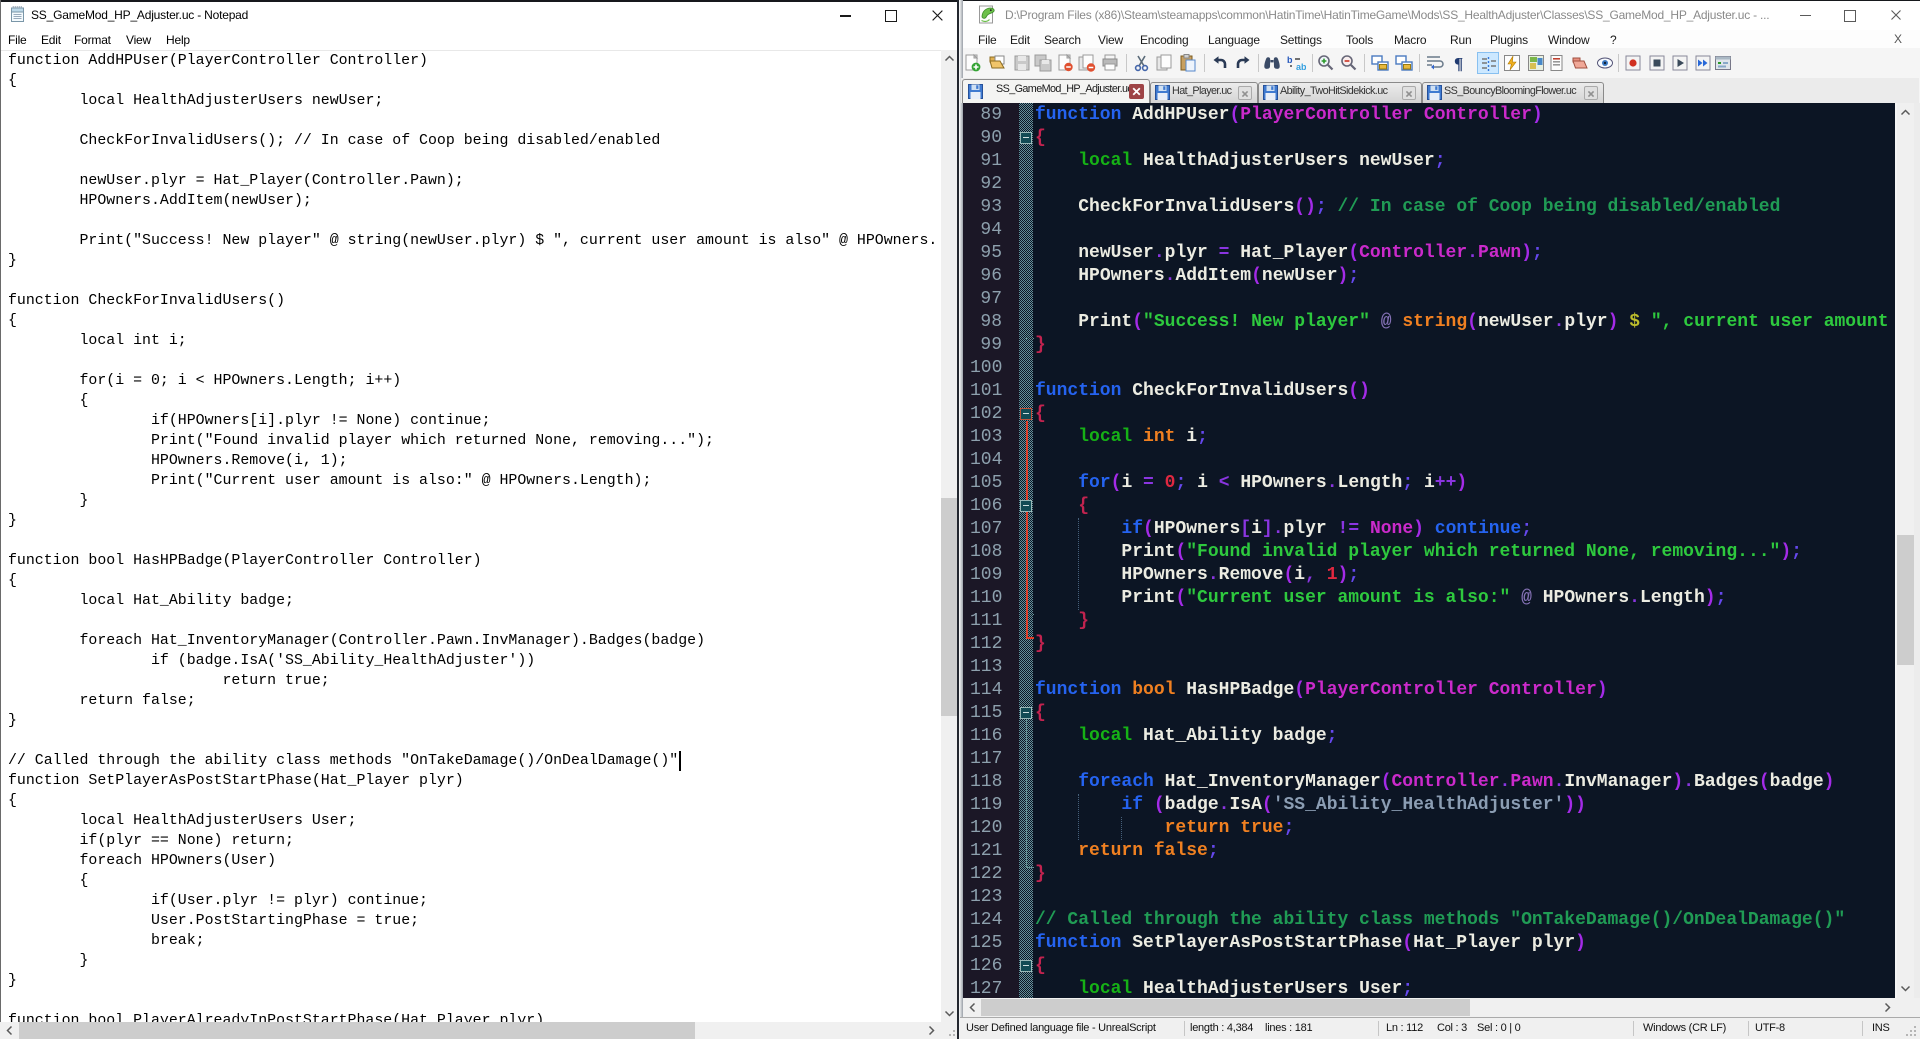 The height and width of the screenshot is (1039, 1920). I want to click on svg-text: ab, so click(1301, 67).